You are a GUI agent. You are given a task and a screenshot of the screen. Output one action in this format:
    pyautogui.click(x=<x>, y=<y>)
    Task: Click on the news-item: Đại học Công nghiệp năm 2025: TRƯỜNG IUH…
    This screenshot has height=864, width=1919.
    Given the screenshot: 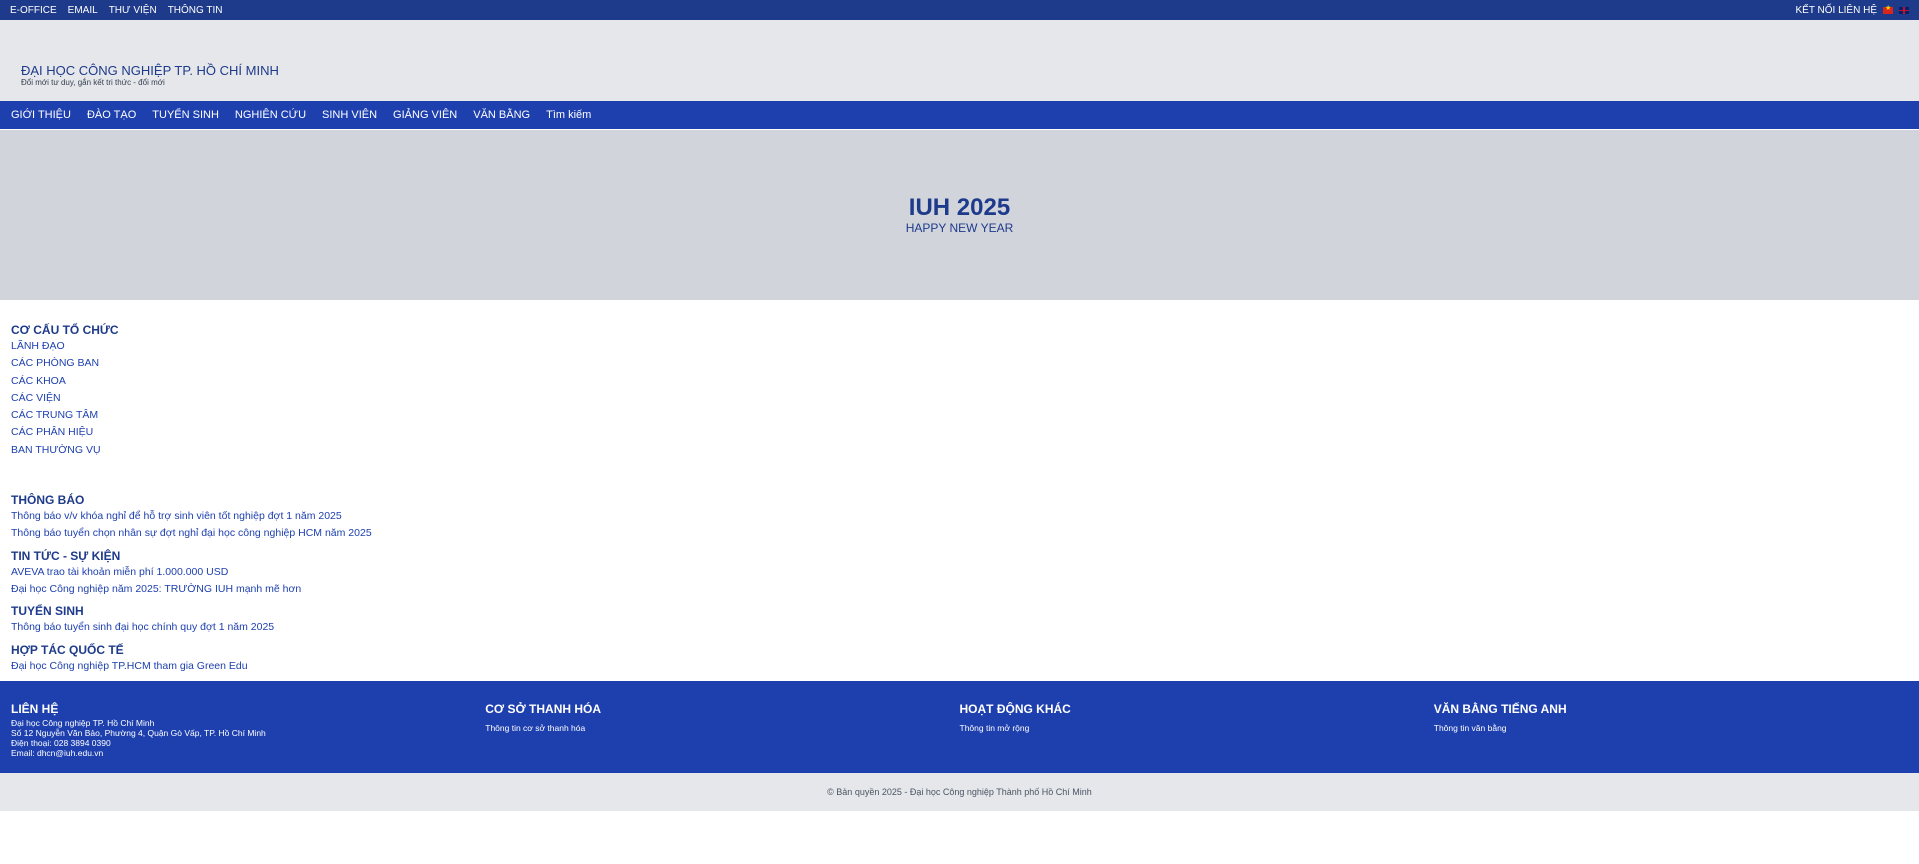 What is the action you would take?
    pyautogui.click(x=959, y=589)
    